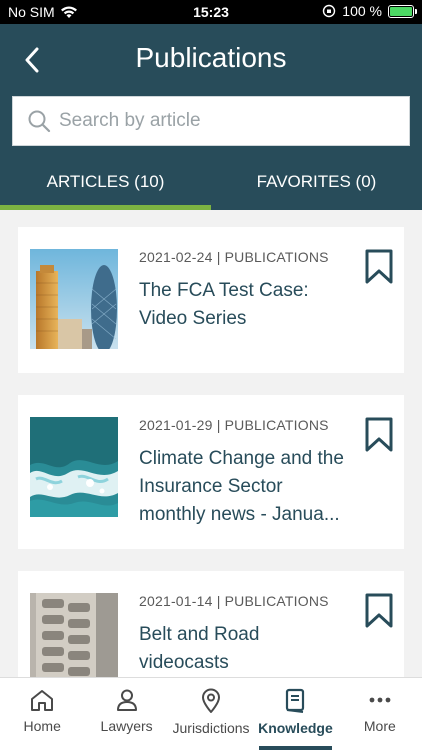  I want to click on battery-icon, so click(402, 11).